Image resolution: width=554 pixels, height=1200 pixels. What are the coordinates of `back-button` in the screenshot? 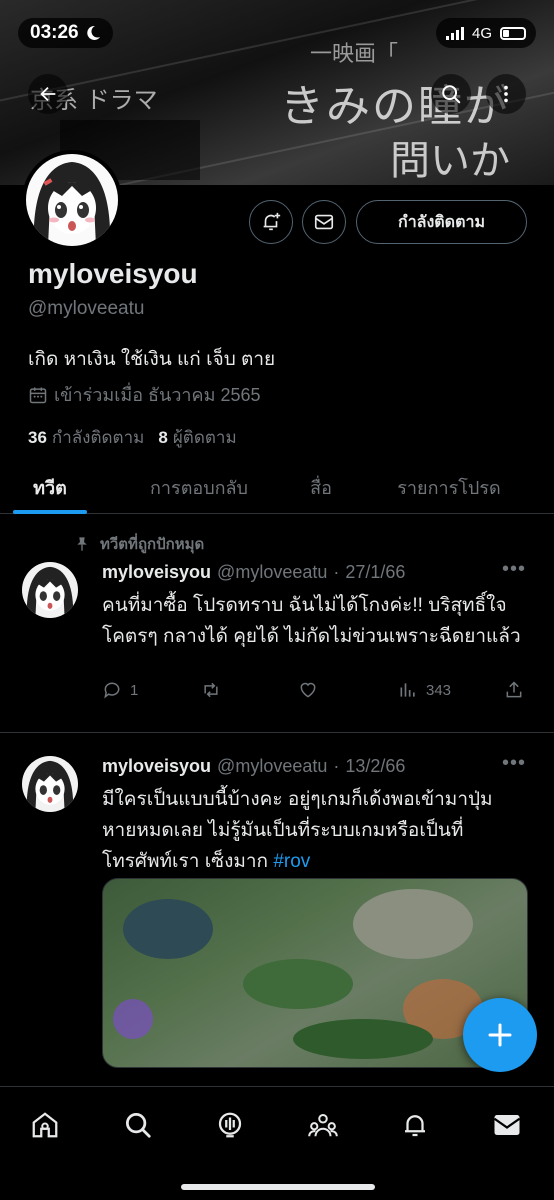 It's located at (48, 94).